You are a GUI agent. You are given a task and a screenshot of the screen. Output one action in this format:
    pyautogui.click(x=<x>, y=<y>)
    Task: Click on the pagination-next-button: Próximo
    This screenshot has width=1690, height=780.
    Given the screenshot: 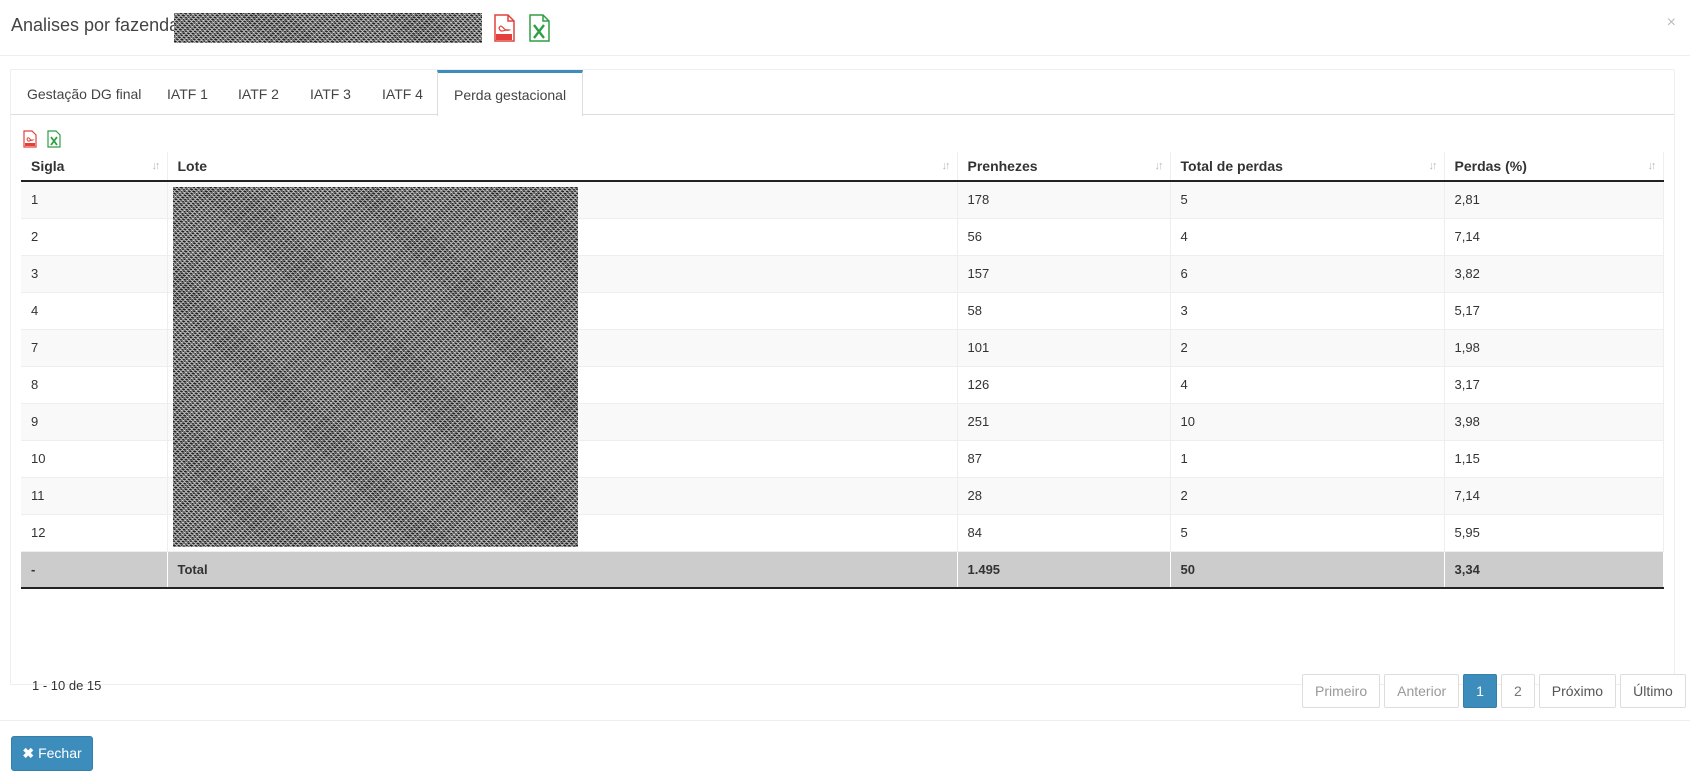 What is the action you would take?
    pyautogui.click(x=1577, y=691)
    